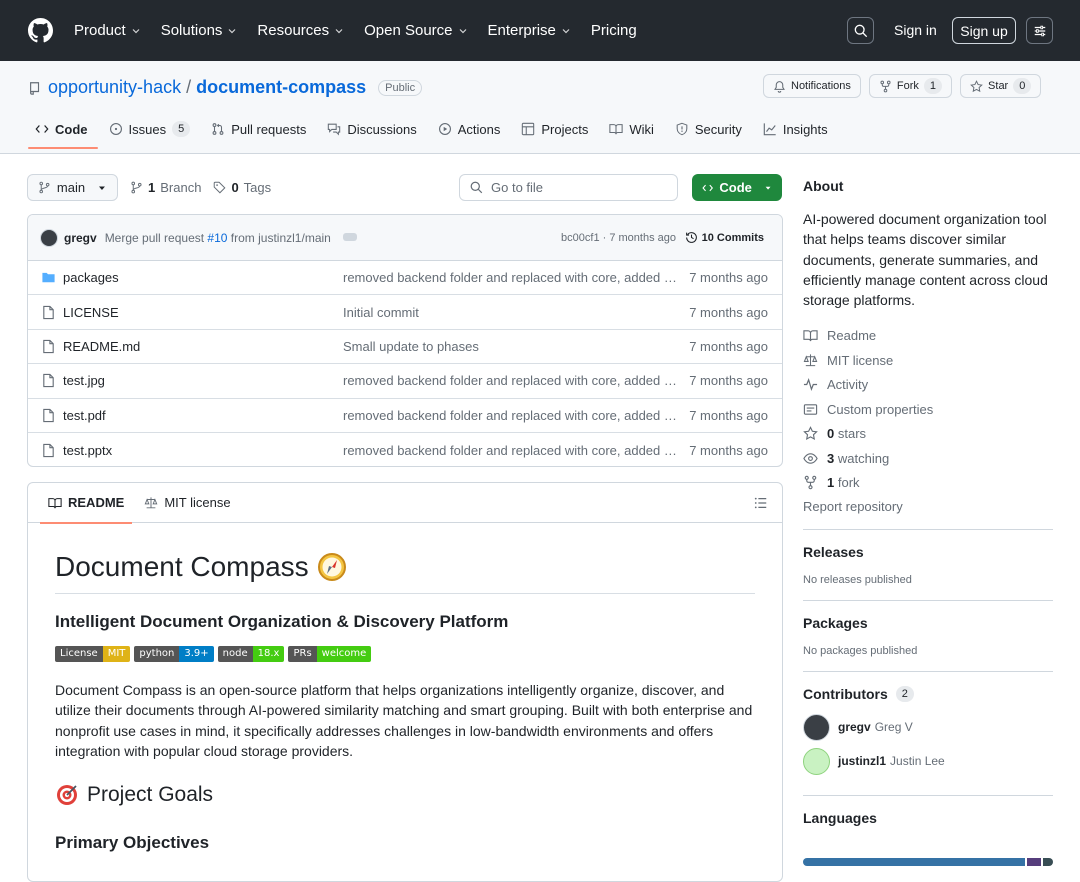  What do you see at coordinates (235, 187) in the screenshot?
I see `tags-count: 0` at bounding box center [235, 187].